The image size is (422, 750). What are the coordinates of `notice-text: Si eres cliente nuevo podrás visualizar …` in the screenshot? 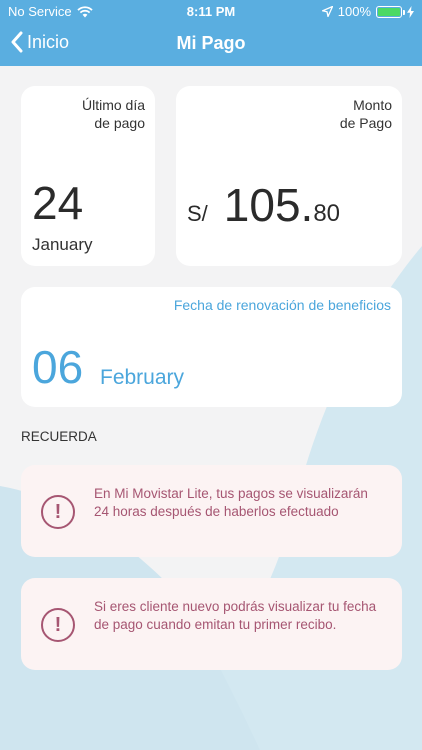 It's located at (235, 615).